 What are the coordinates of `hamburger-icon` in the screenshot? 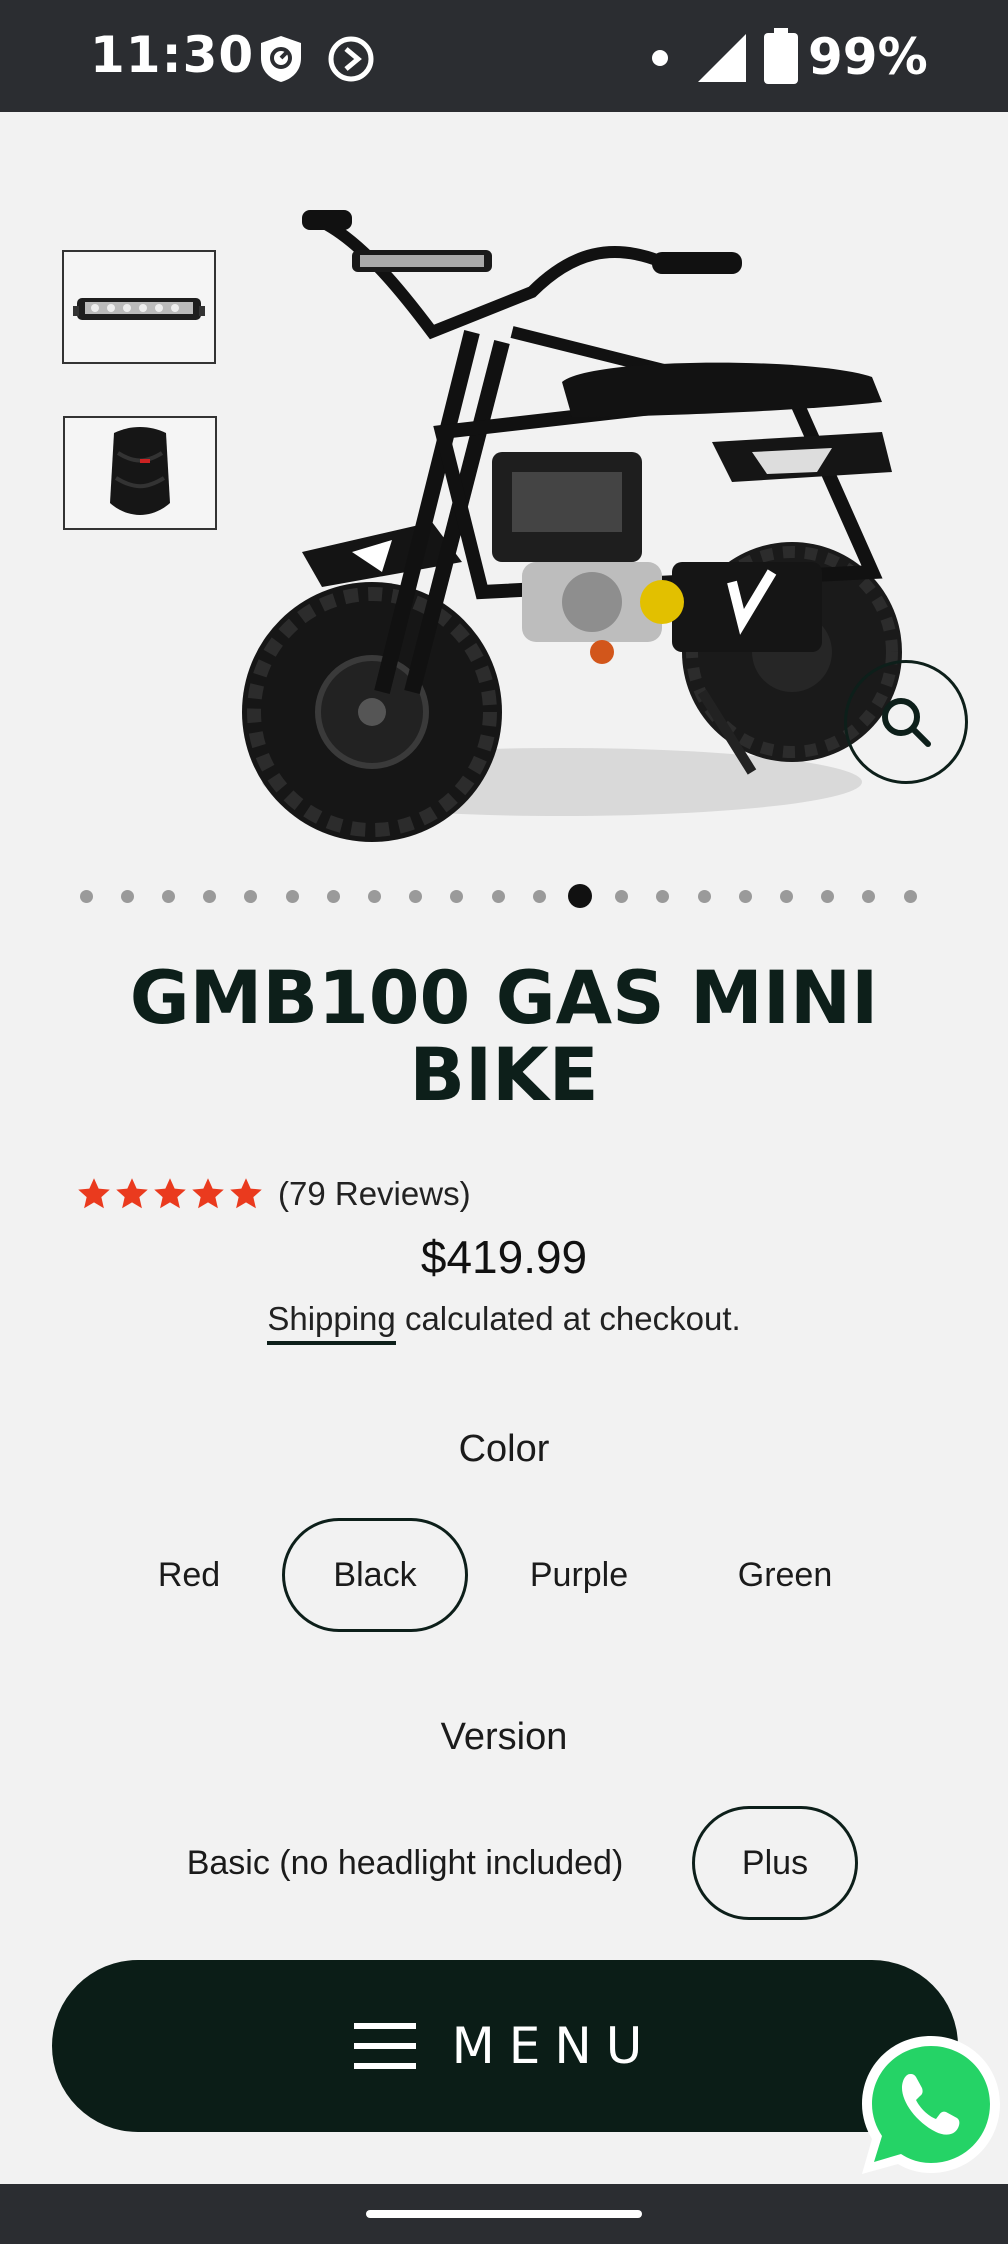 It's located at (384, 2046).